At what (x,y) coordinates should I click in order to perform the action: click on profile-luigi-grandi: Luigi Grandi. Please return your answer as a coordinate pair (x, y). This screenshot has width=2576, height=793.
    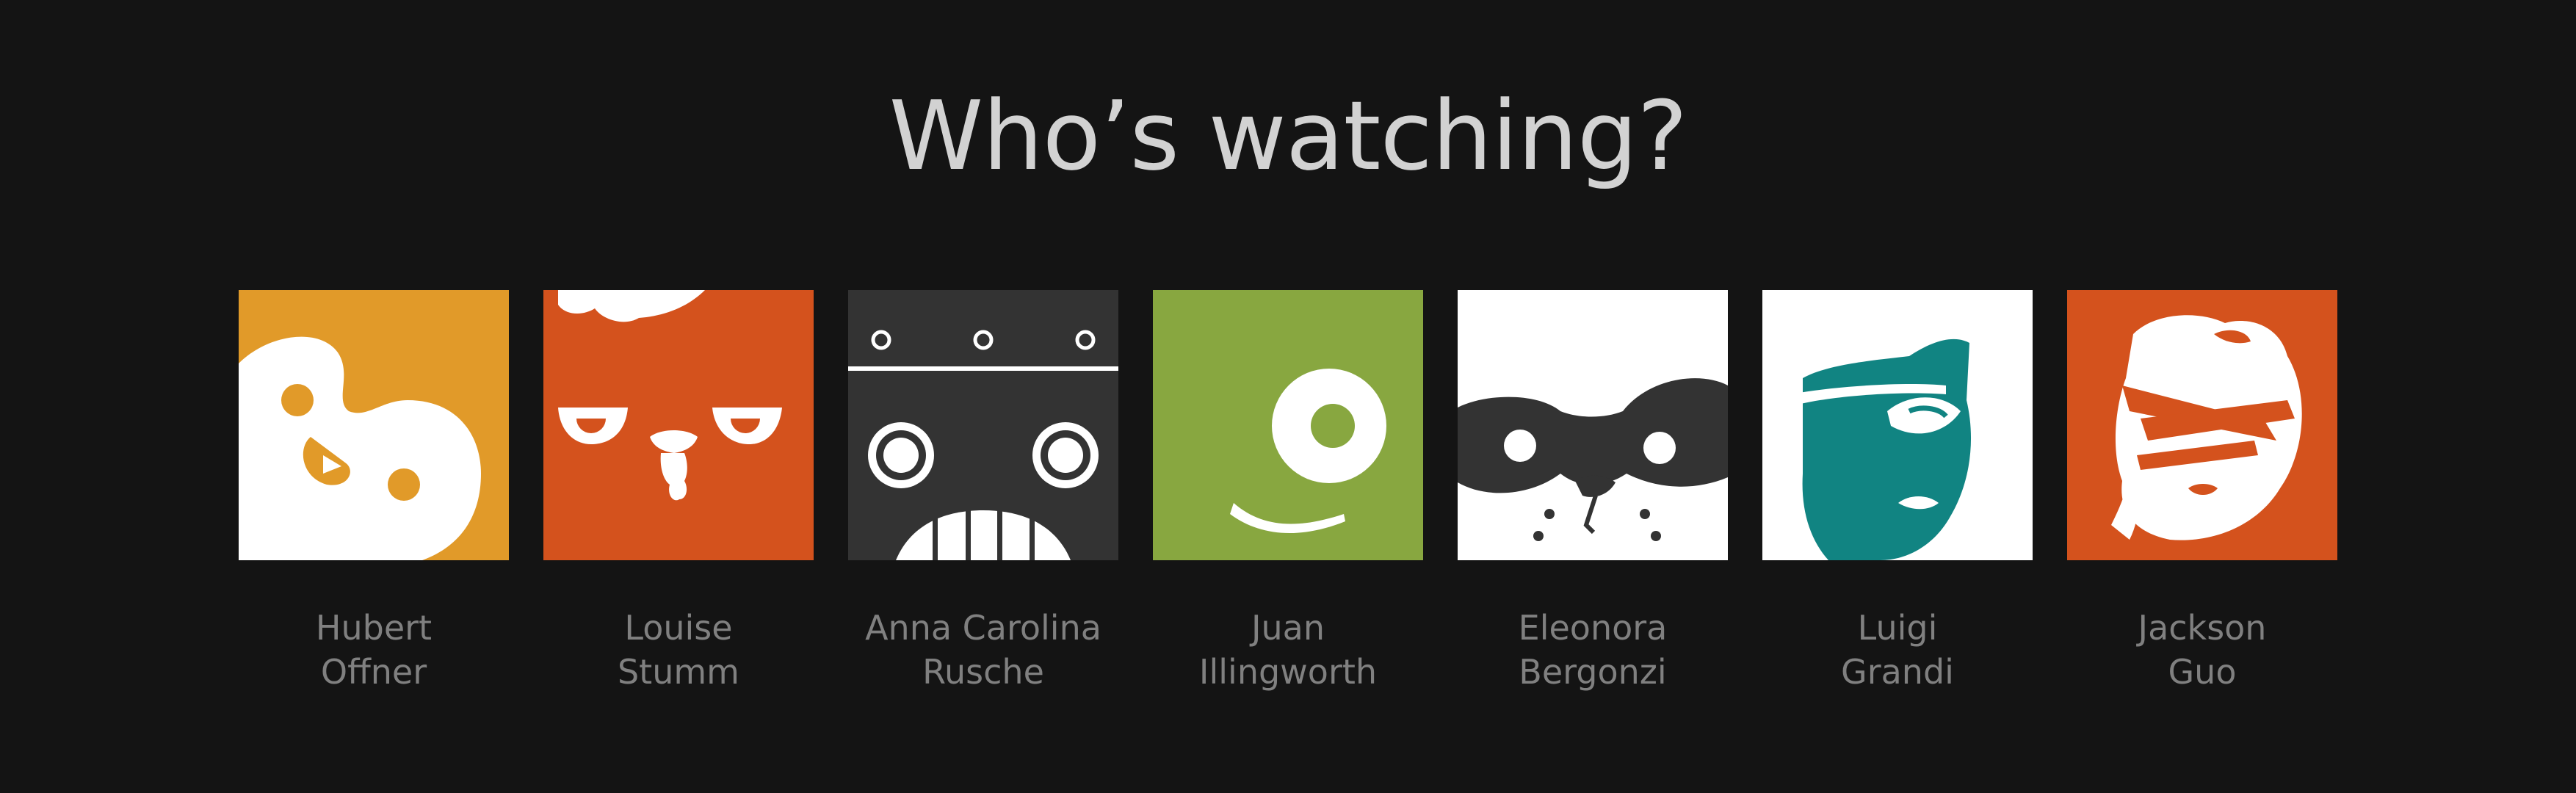
    Looking at the image, I should click on (1897, 496).